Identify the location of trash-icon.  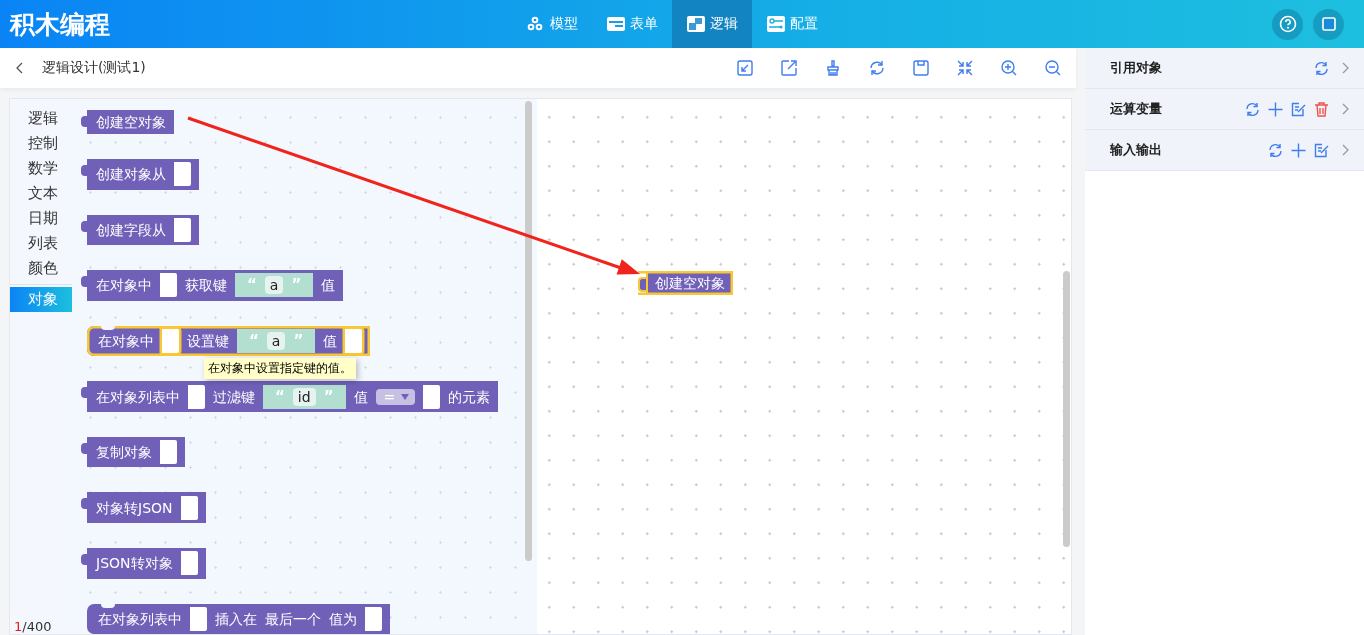
(1321, 109).